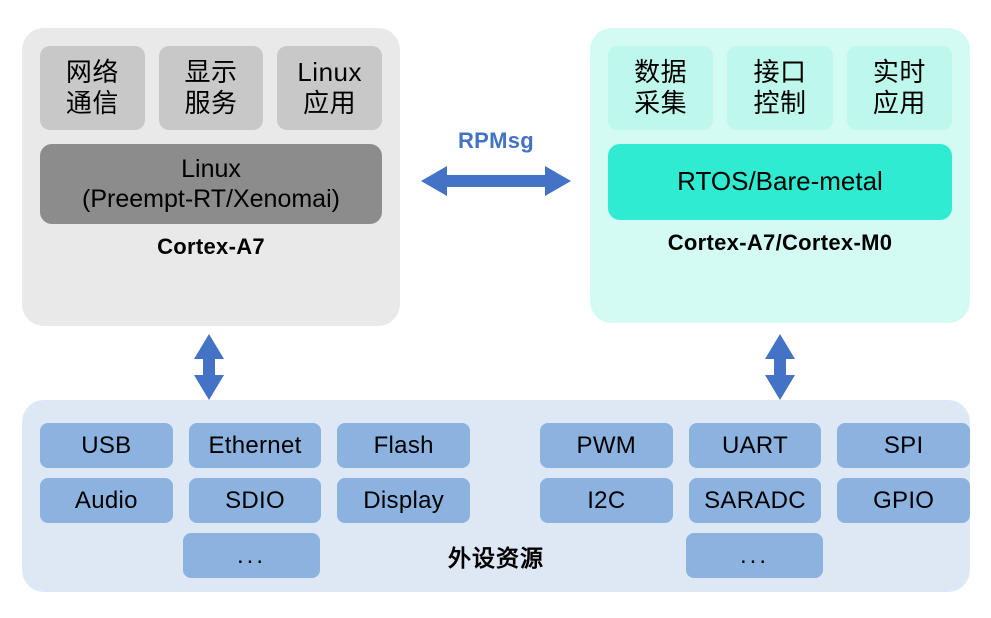 The width and height of the screenshot is (991, 618). Describe the element at coordinates (606, 500) in the screenshot. I see `peripheral-chip-i2c: I2C` at that location.